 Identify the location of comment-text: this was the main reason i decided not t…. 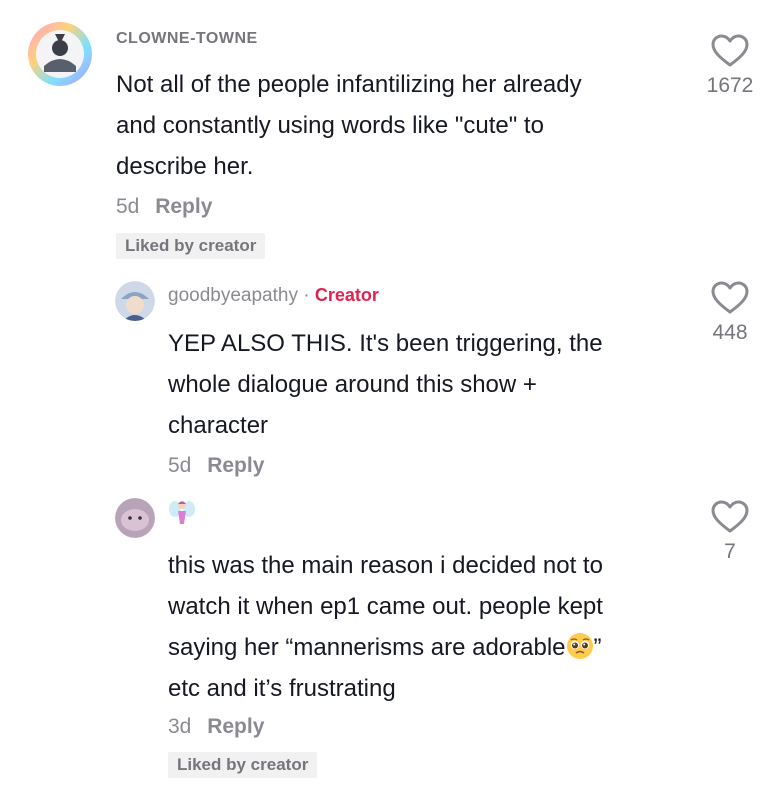
(385, 627).